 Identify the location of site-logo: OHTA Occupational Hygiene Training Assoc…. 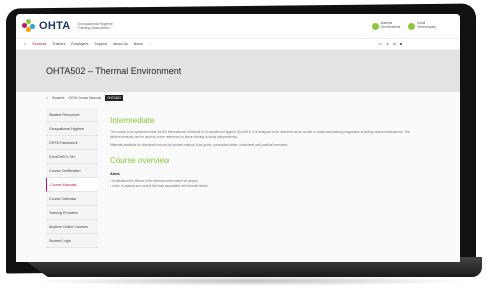
(70, 26).